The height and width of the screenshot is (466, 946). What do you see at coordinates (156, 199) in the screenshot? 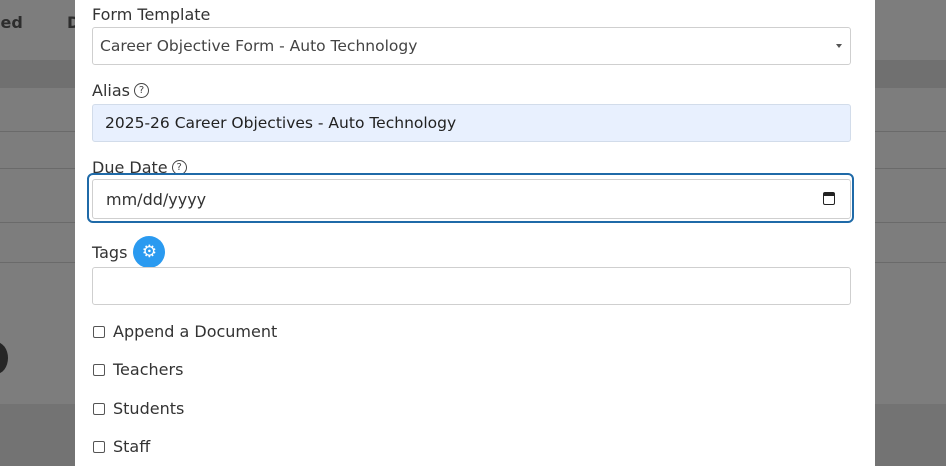
I see `due-date-placeholder: mm/dd/yyyy` at bounding box center [156, 199].